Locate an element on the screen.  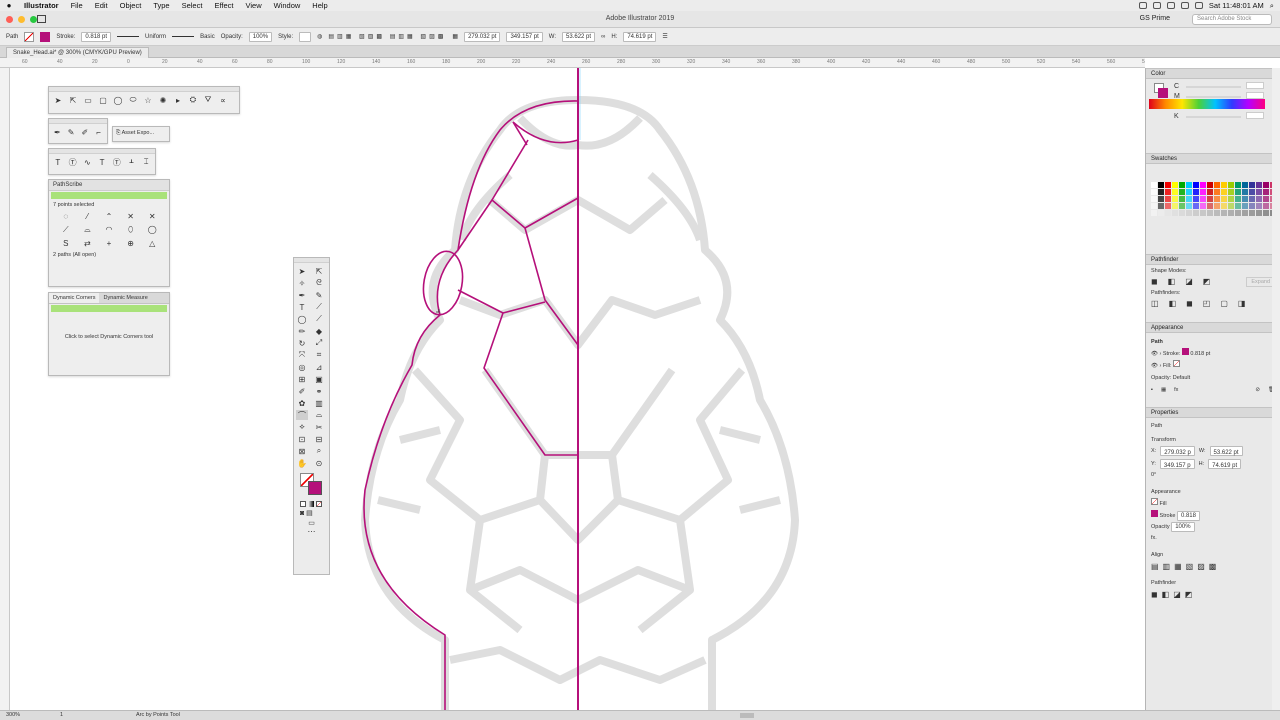
edit-toolbar-icon: ⋯ is located at coordinates (311, 531).